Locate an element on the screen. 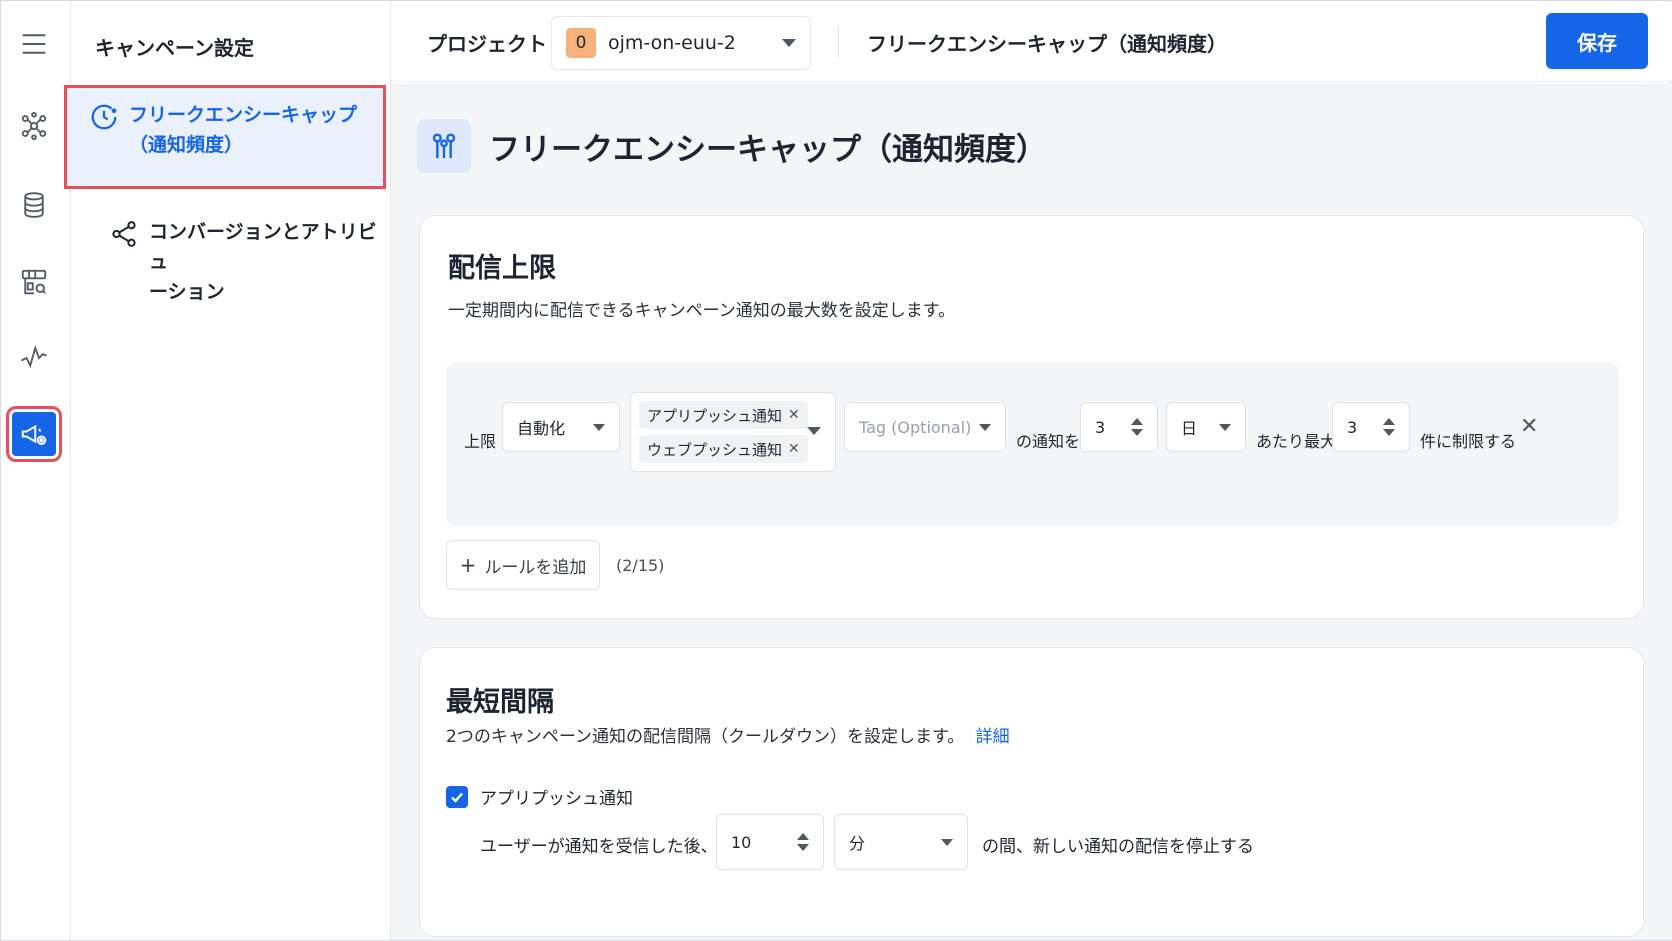 This screenshot has height=941, width=1672. period-unit-value: 日 is located at coordinates (1189, 428).